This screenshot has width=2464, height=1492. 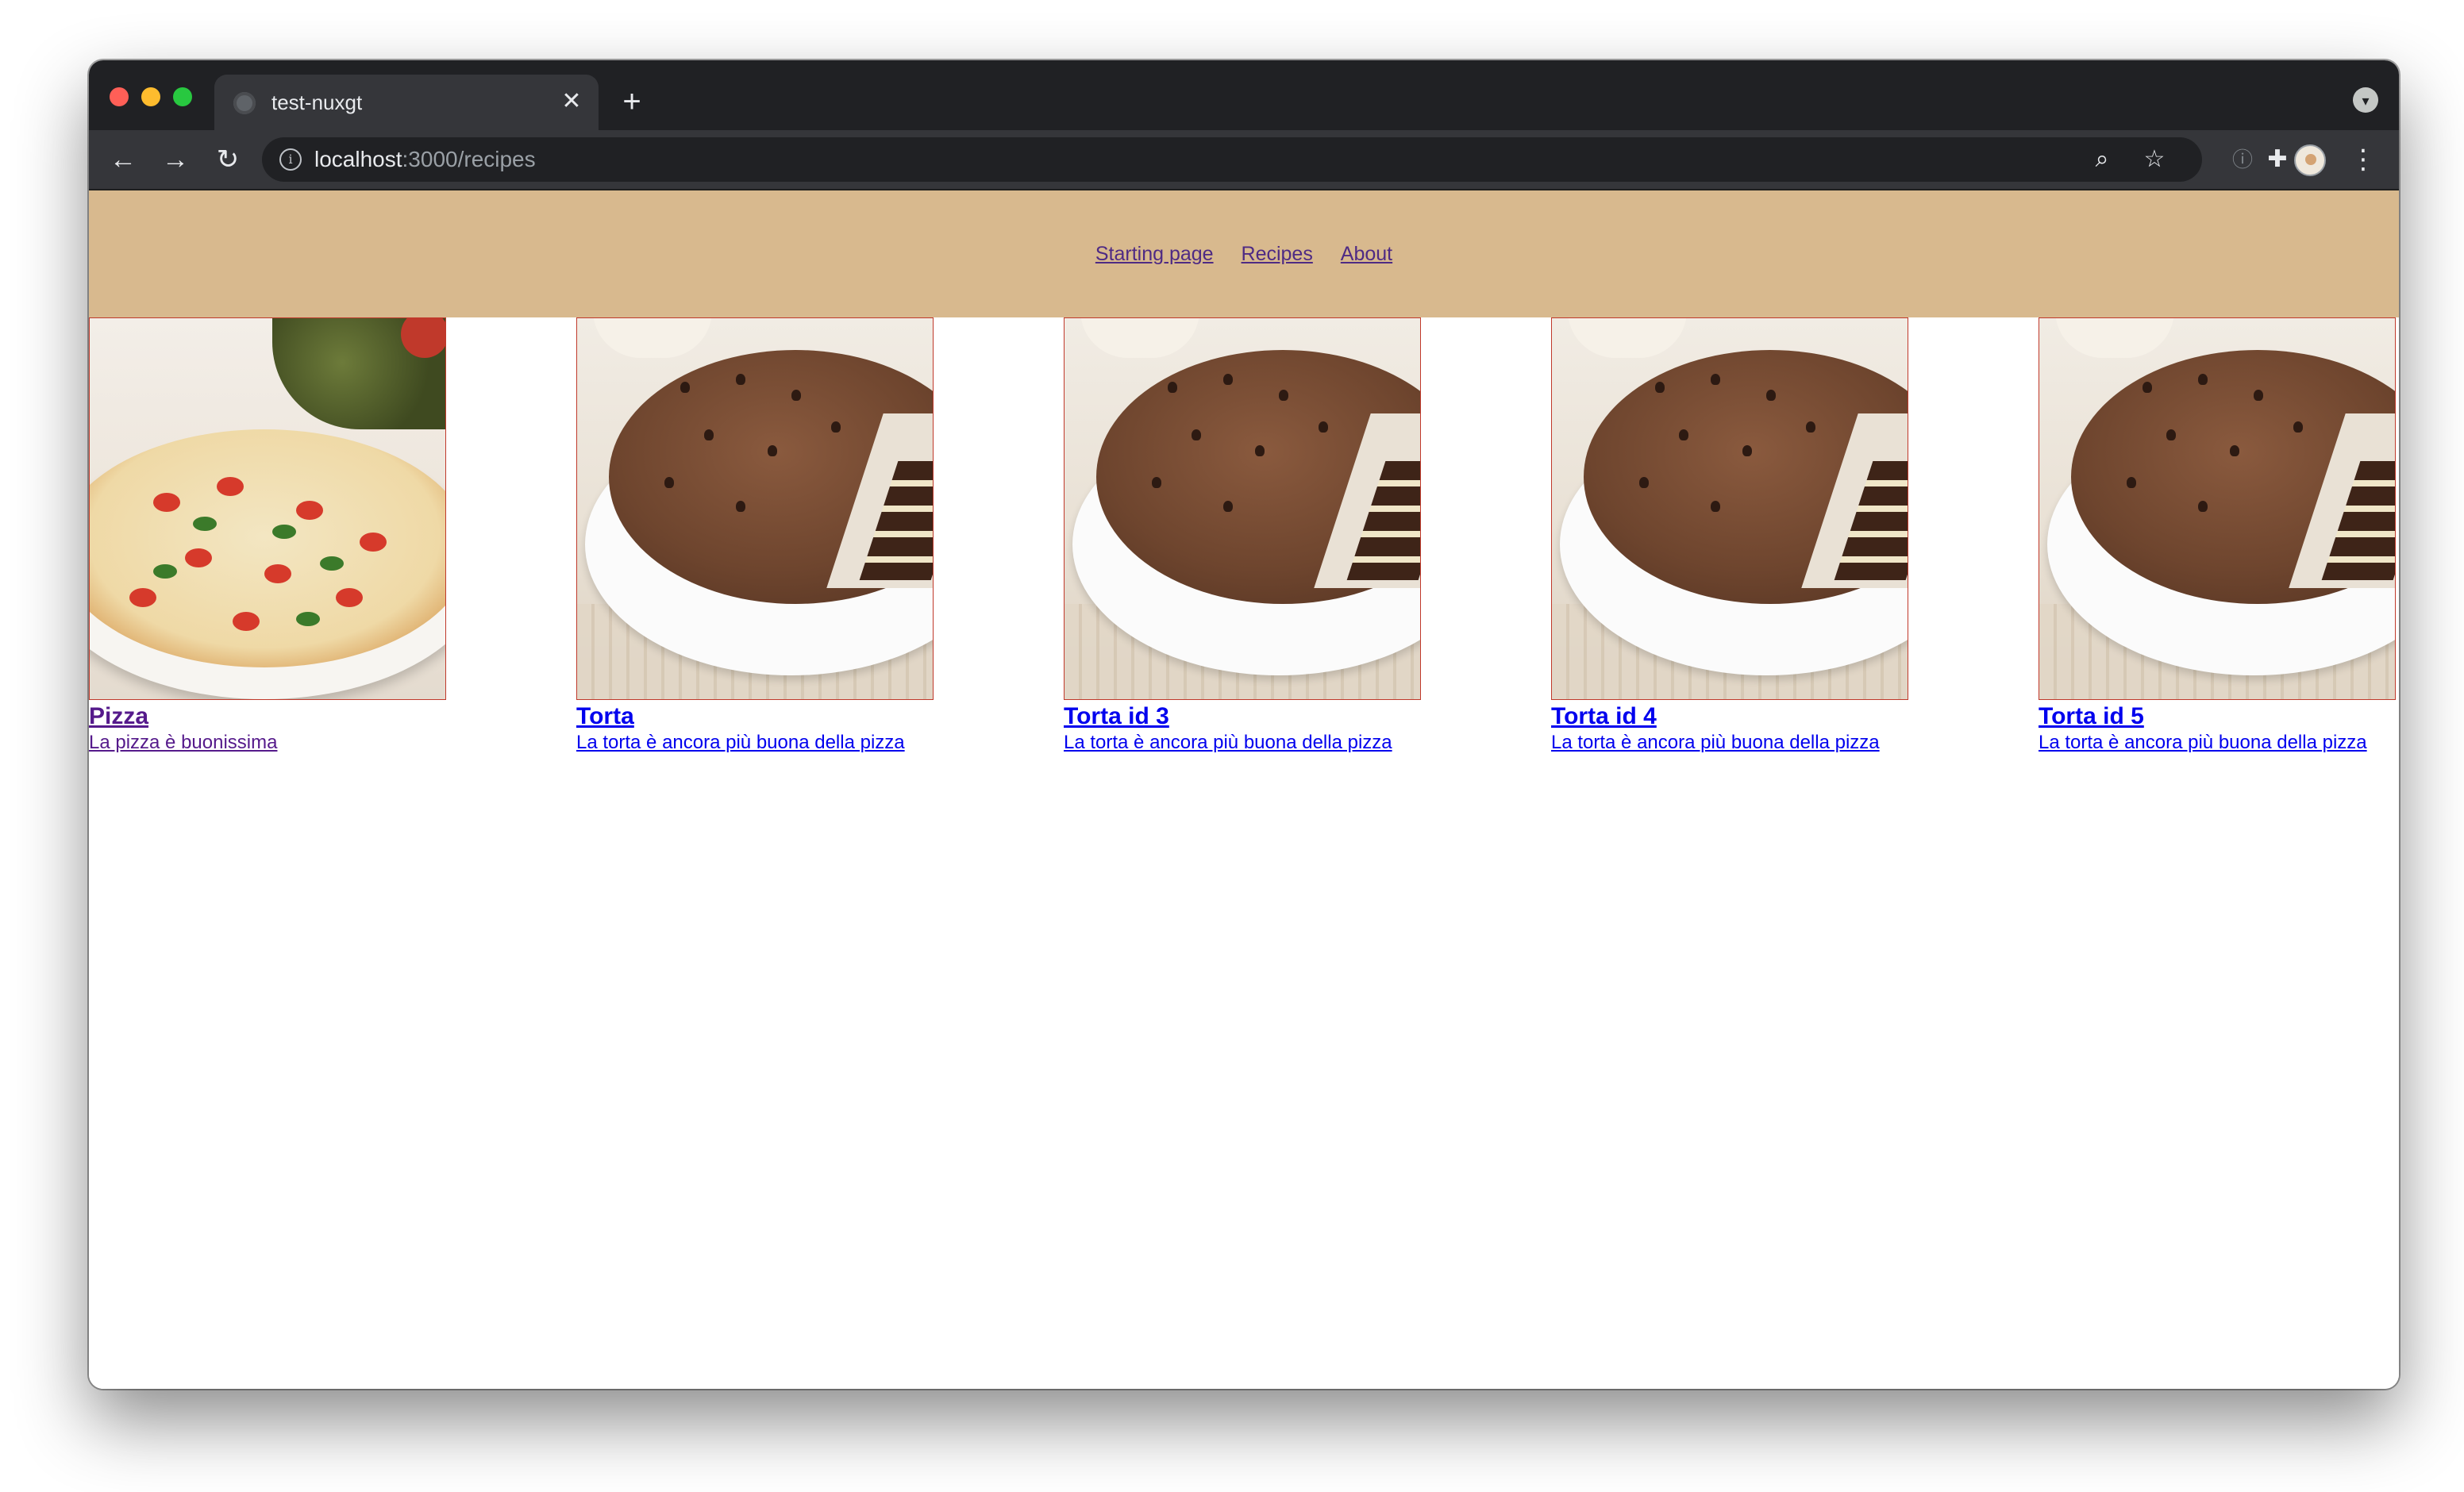 I want to click on recipe-title: Torta, so click(x=755, y=716).